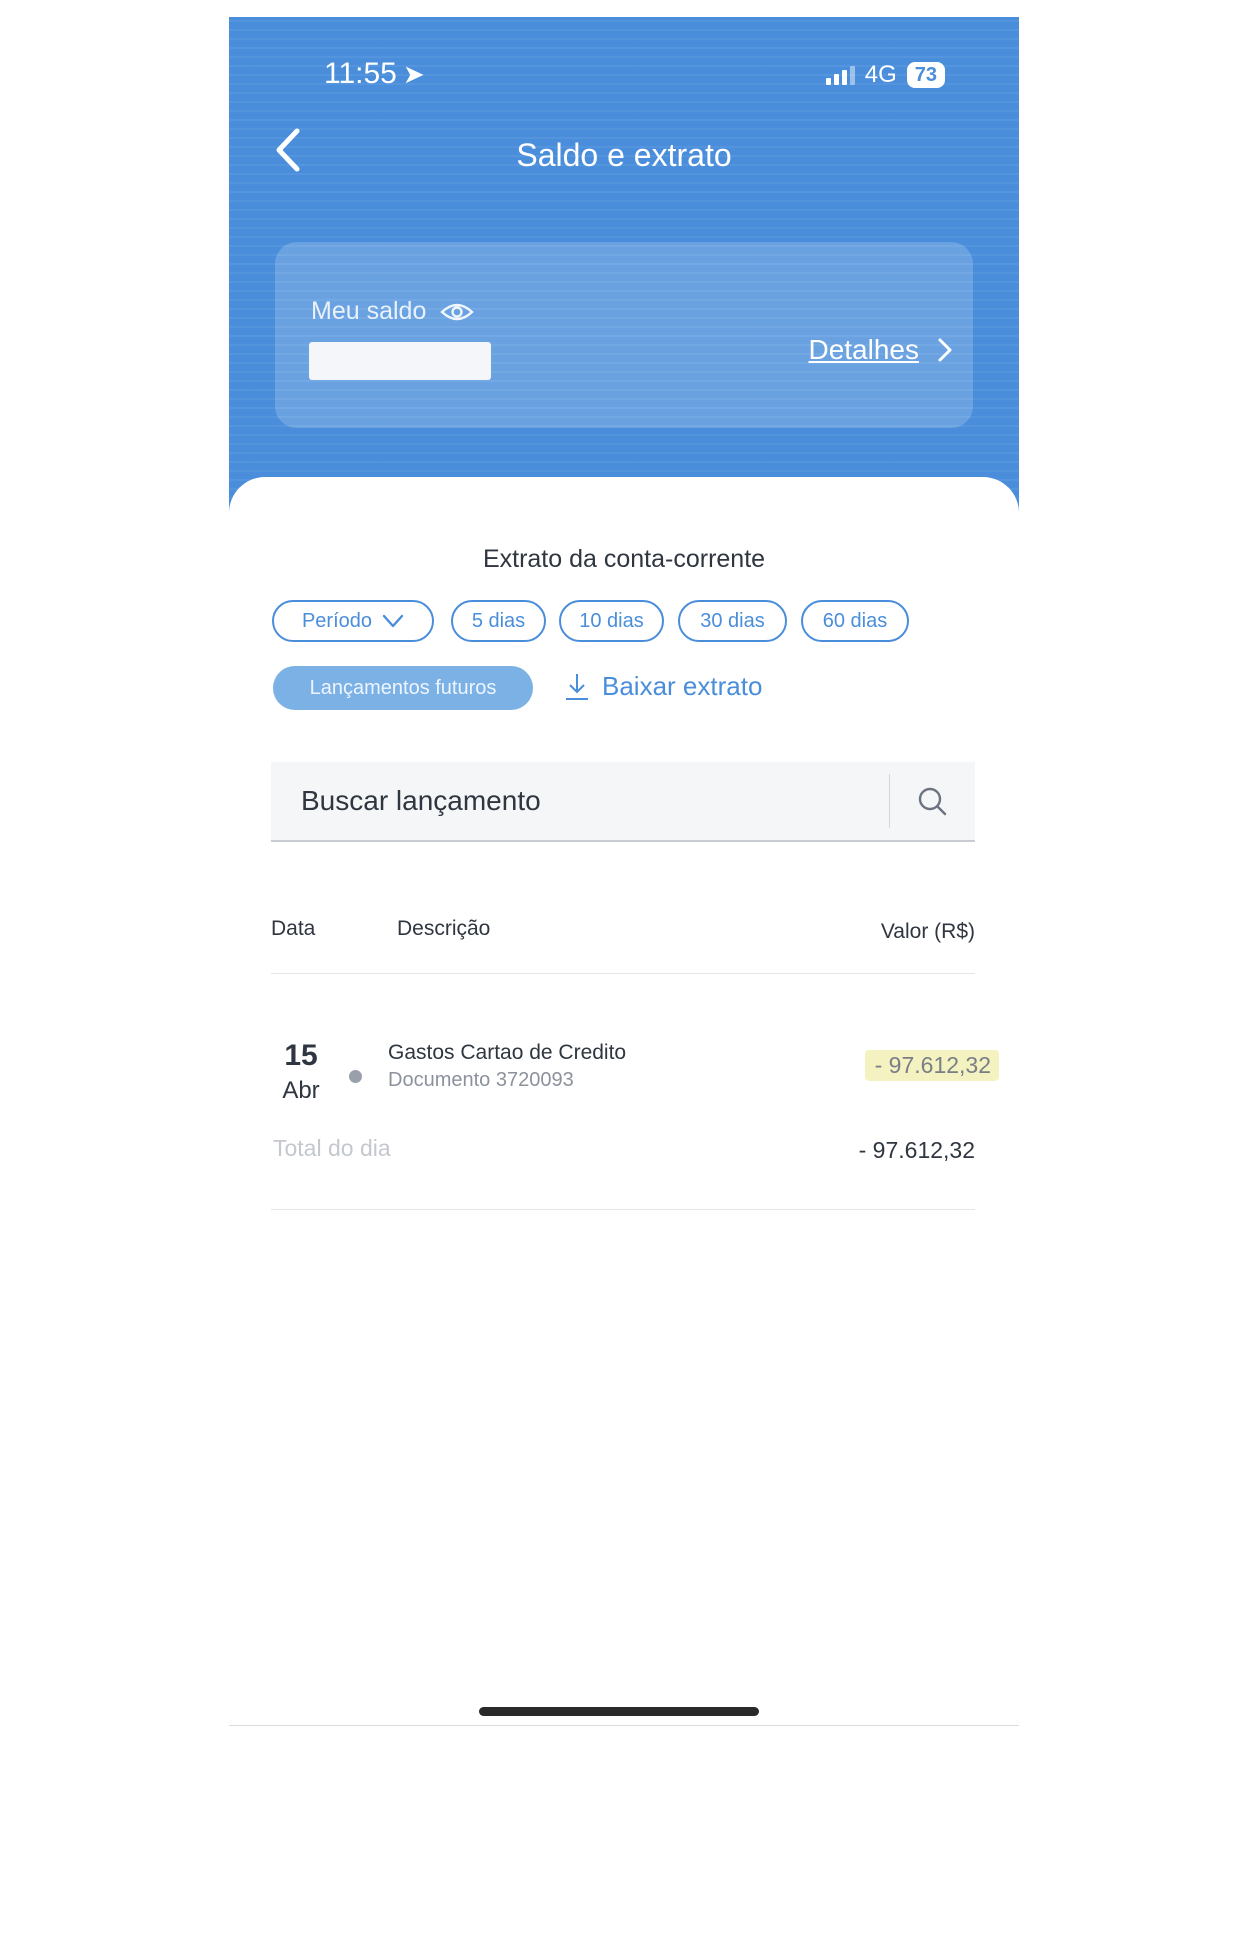  I want to click on timeline-dot, so click(355, 1076).